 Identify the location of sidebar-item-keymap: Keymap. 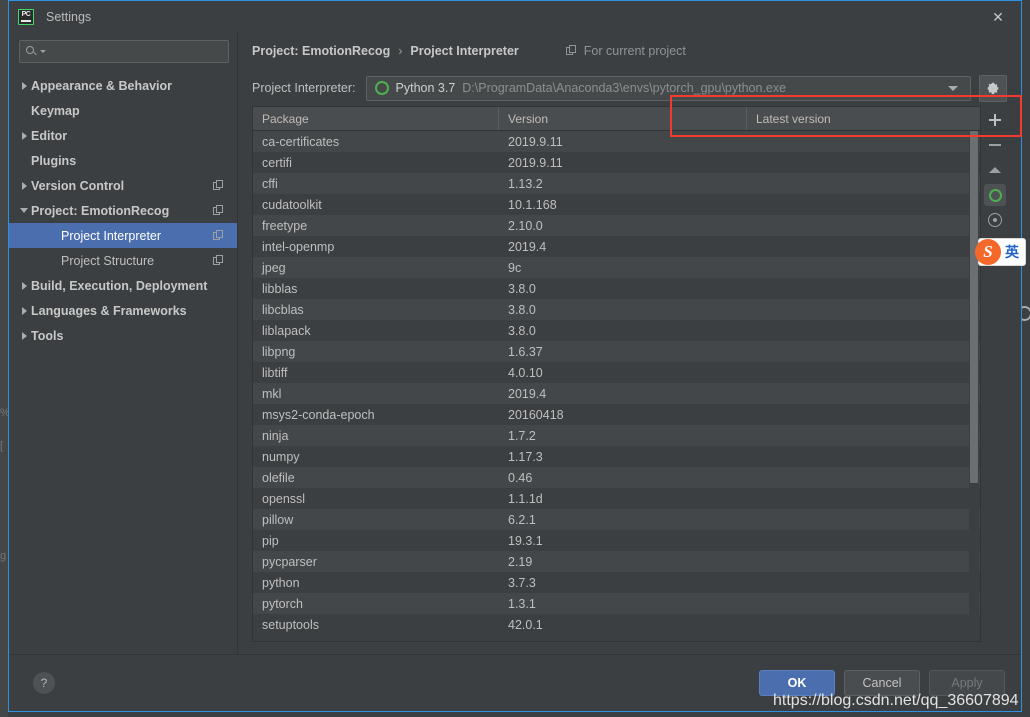
(123, 110).